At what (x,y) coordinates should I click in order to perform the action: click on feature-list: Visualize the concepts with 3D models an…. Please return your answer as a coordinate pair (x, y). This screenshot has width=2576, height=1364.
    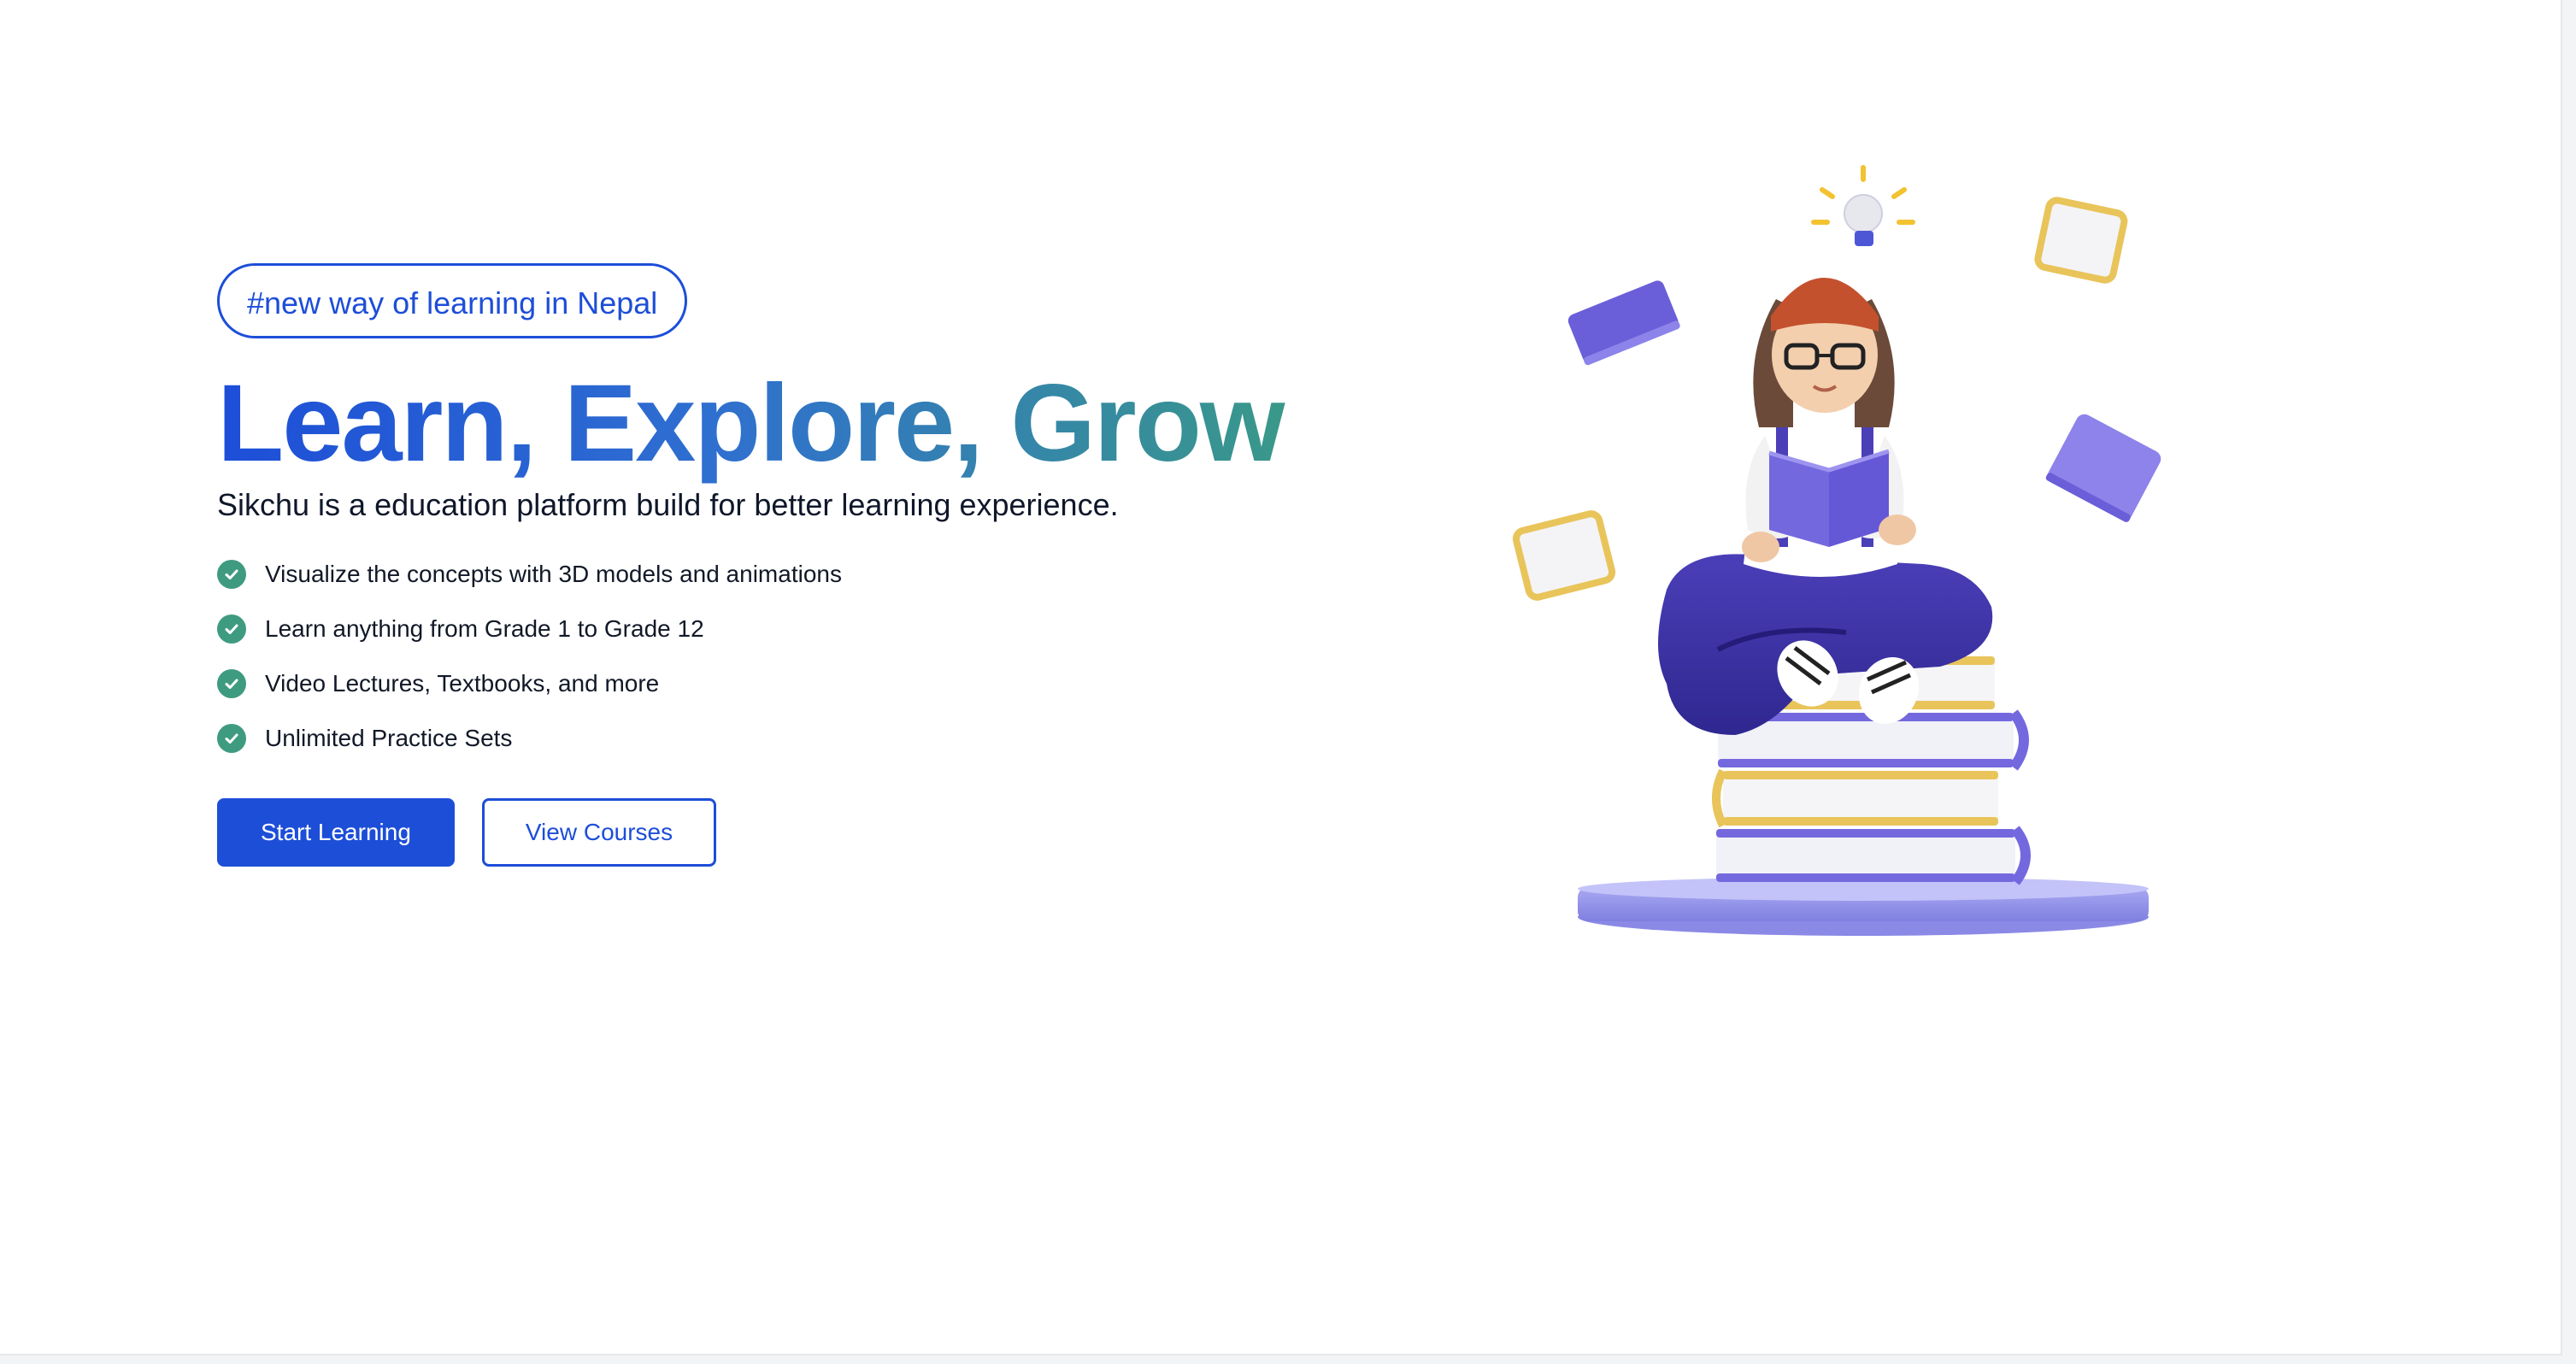
    Looking at the image, I should click on (764, 657).